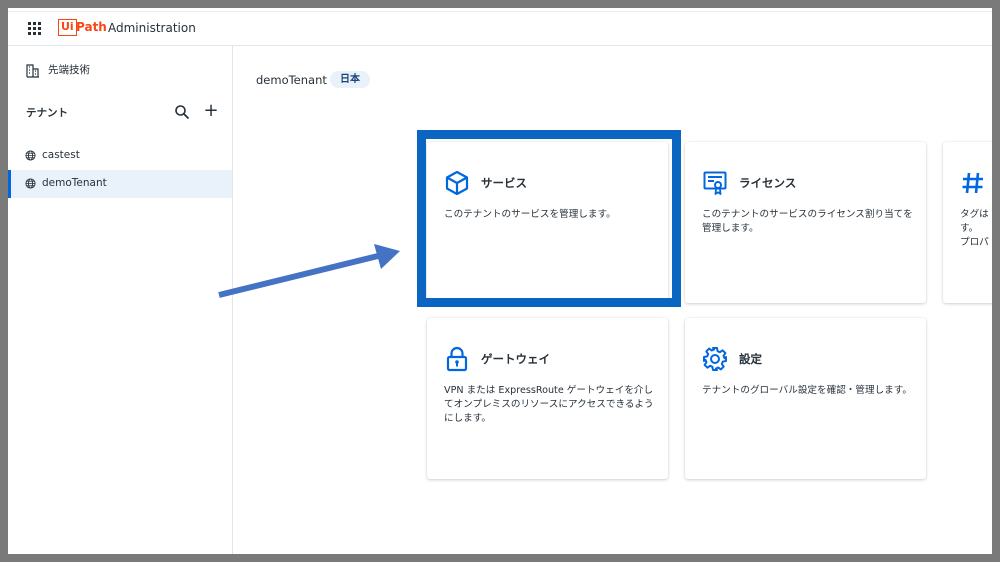 This screenshot has width=1000, height=562. What do you see at coordinates (291, 80) in the screenshot?
I see `tenant-title: demoTenant` at bounding box center [291, 80].